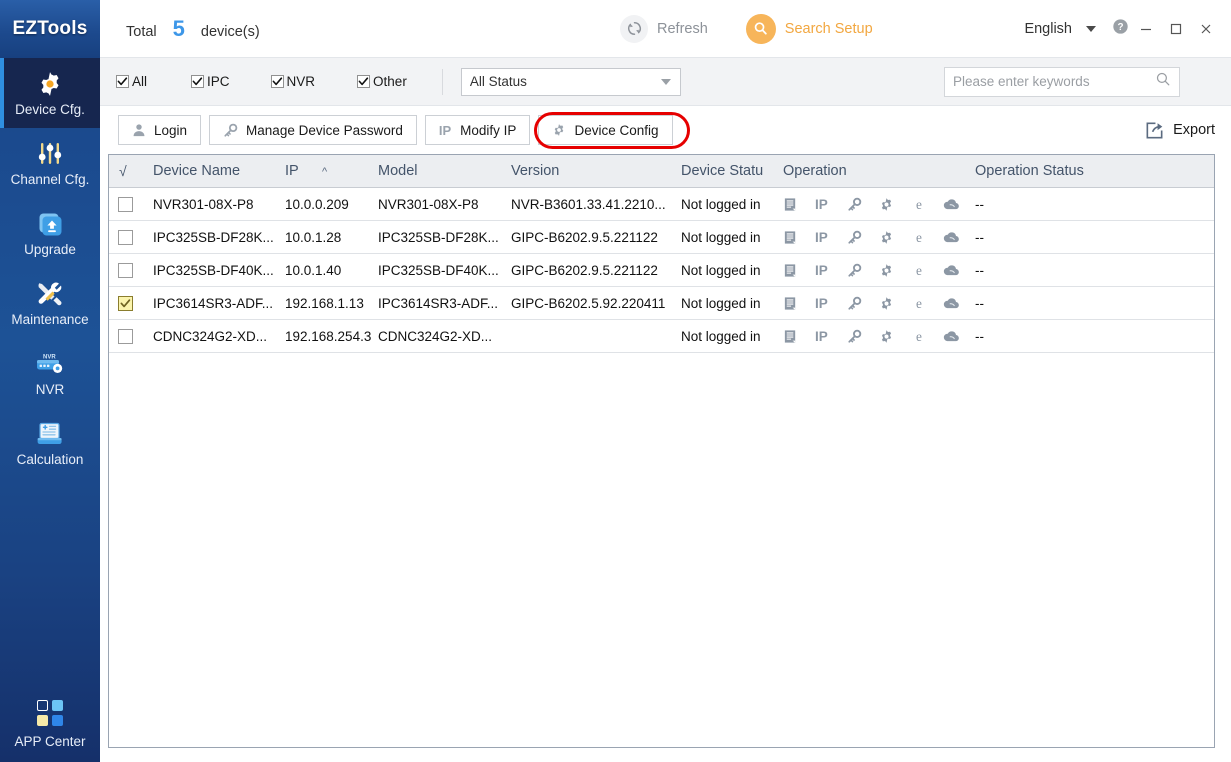  What do you see at coordinates (664, 28) in the screenshot?
I see `refresh-button: Refresh` at bounding box center [664, 28].